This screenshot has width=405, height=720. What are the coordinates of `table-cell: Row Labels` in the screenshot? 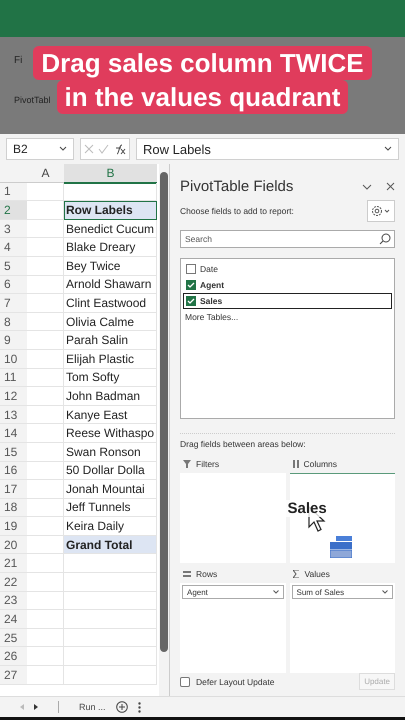 It's located at (110, 210).